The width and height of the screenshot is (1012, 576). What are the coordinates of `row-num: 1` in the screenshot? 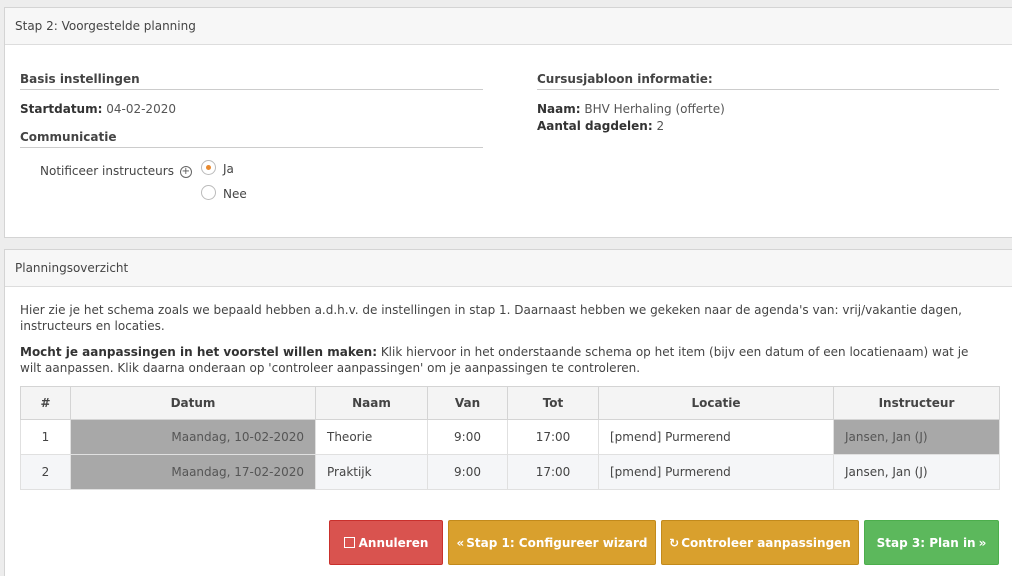 It's located at (45, 437).